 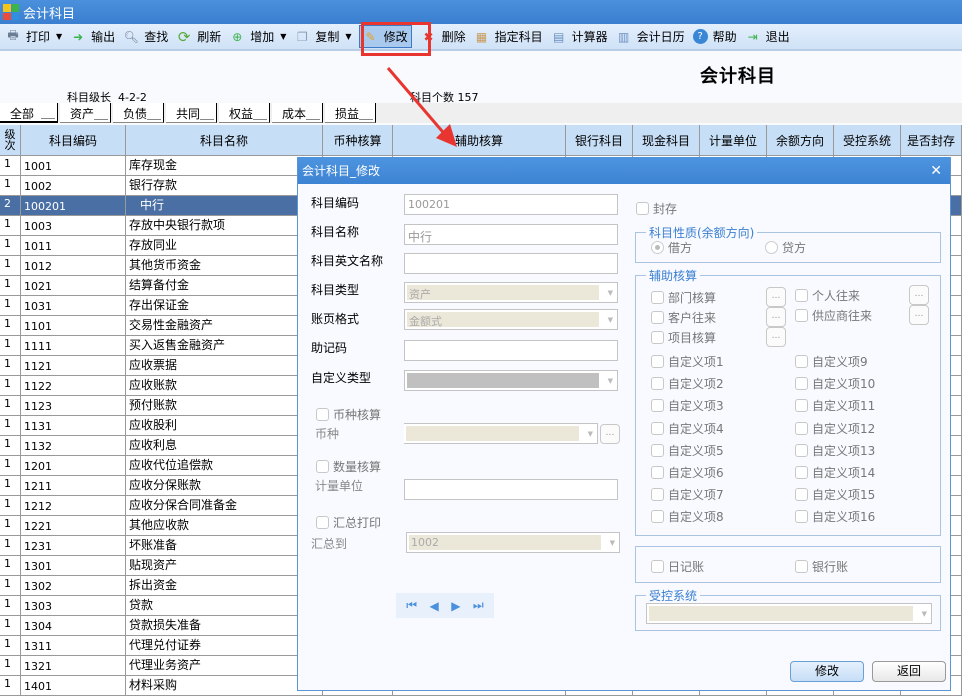 What do you see at coordinates (396, 39) in the screenshot?
I see `annotation-highlight-box` at bounding box center [396, 39].